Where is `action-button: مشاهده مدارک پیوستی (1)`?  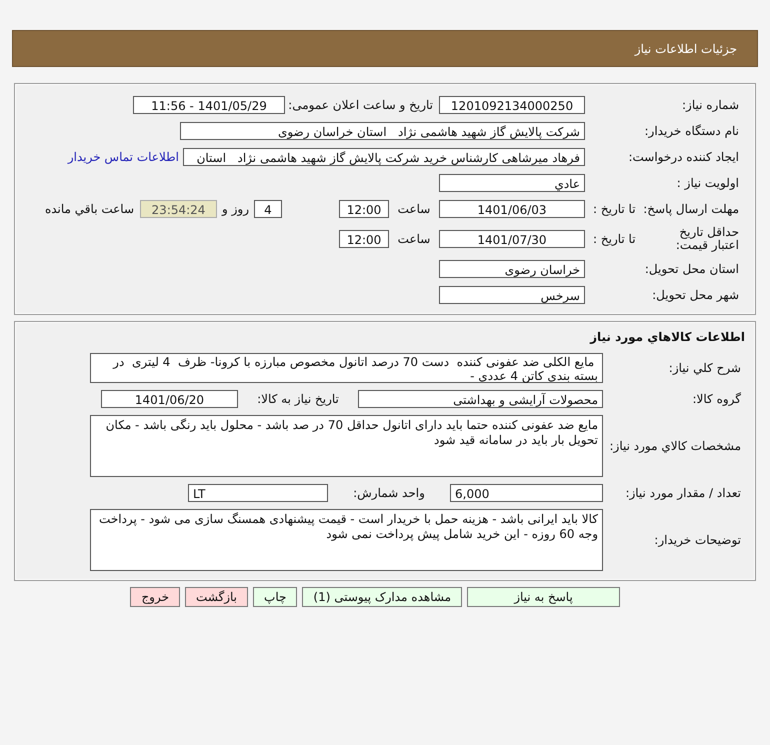
action-button: مشاهده مدارک پیوستی (1) is located at coordinates (382, 597).